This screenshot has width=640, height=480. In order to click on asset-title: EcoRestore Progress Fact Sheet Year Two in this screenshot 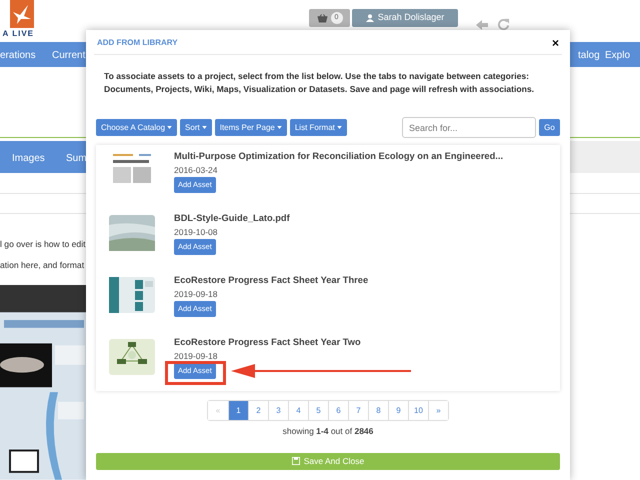, I will do `click(267, 342)`.